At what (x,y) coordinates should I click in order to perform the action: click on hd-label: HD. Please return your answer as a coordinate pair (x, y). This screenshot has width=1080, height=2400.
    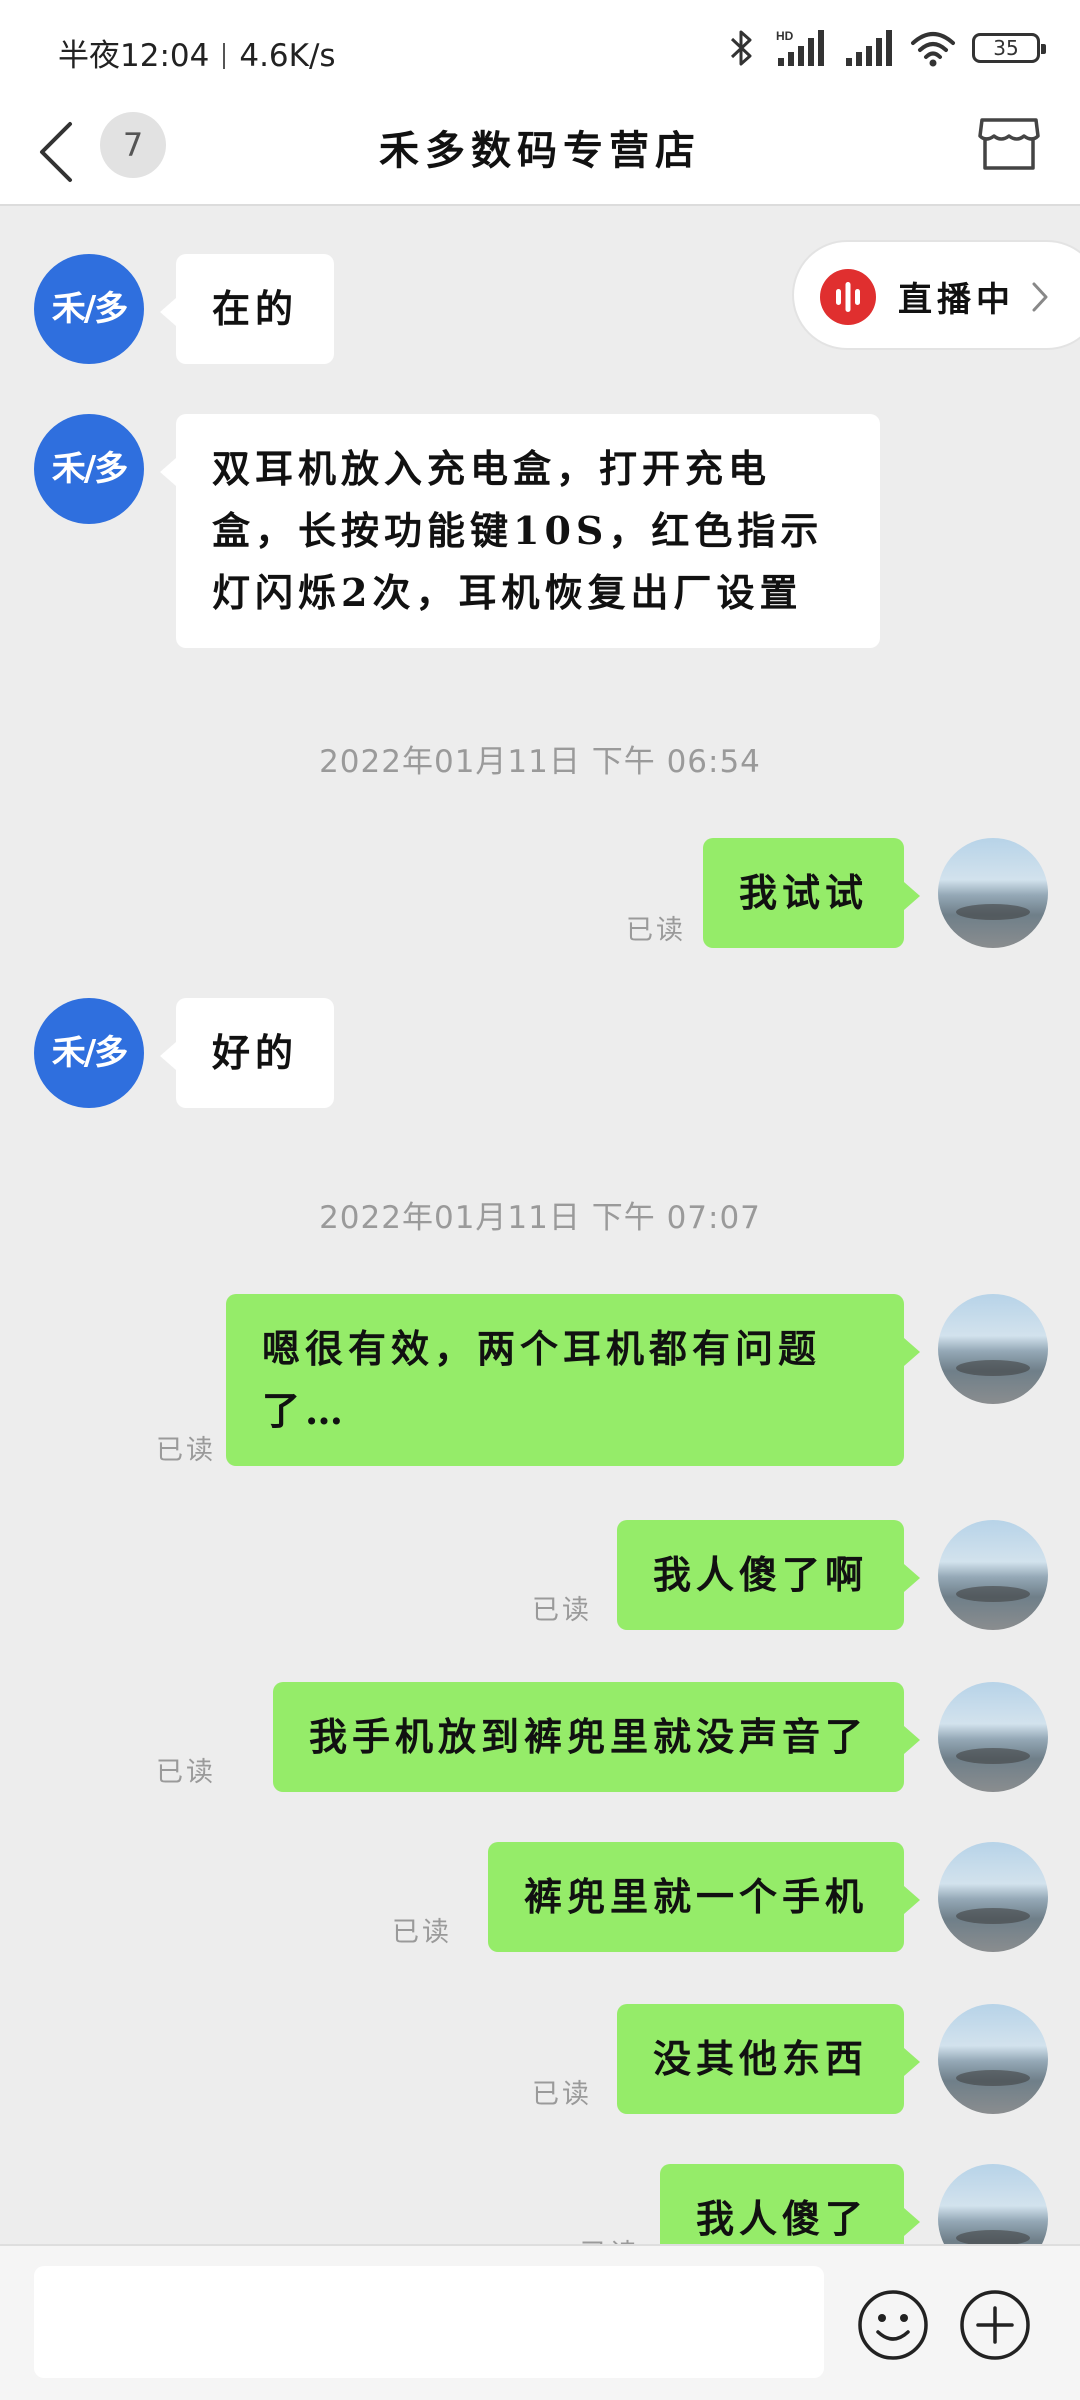
    Looking at the image, I should click on (785, 36).